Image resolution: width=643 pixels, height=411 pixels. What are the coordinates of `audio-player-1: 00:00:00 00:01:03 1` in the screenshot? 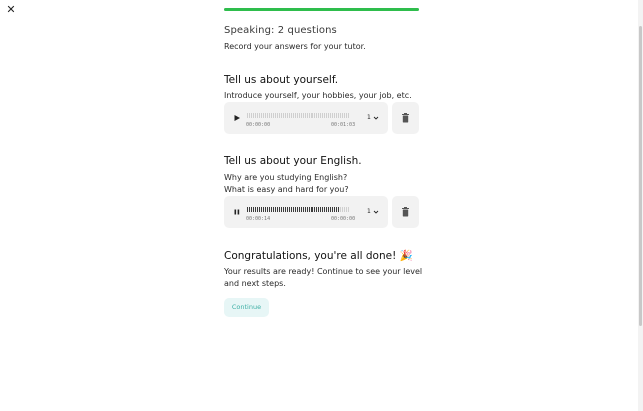 It's located at (306, 118).